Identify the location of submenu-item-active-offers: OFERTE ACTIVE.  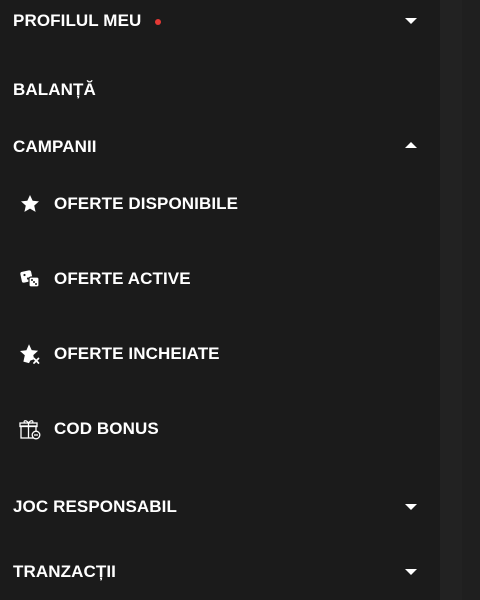
(220, 279).